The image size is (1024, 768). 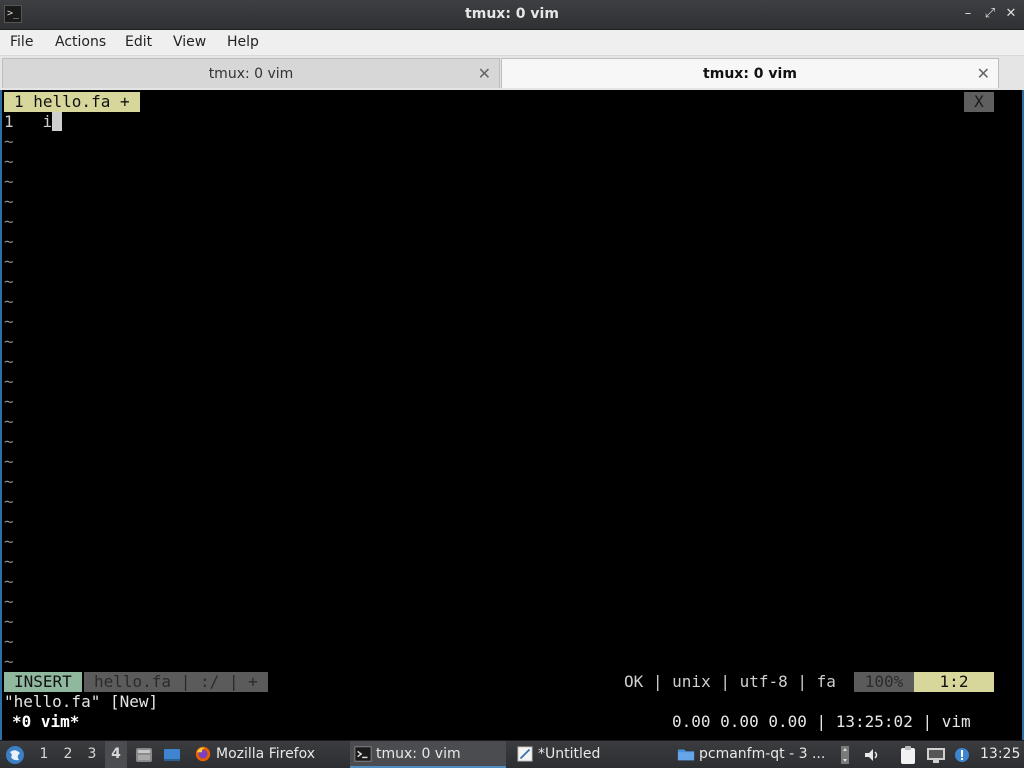 What do you see at coordinates (72, 102) in the screenshot?
I see `vim-buffer-tab: 1 hello.fa +` at bounding box center [72, 102].